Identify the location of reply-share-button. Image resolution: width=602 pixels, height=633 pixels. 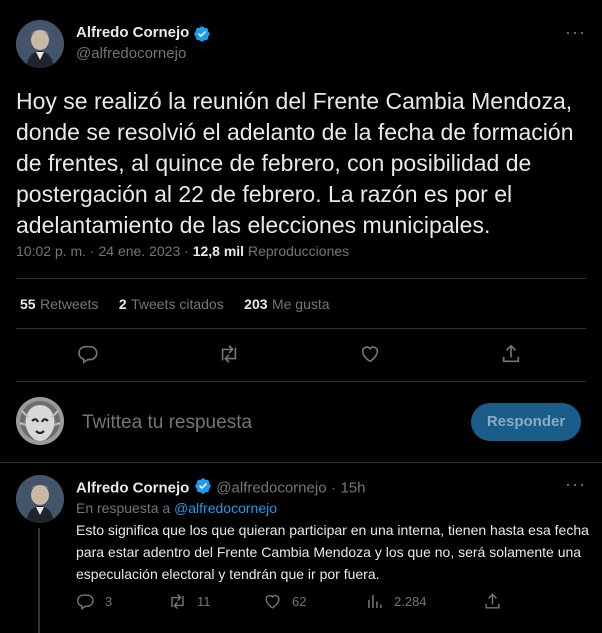
(492, 601).